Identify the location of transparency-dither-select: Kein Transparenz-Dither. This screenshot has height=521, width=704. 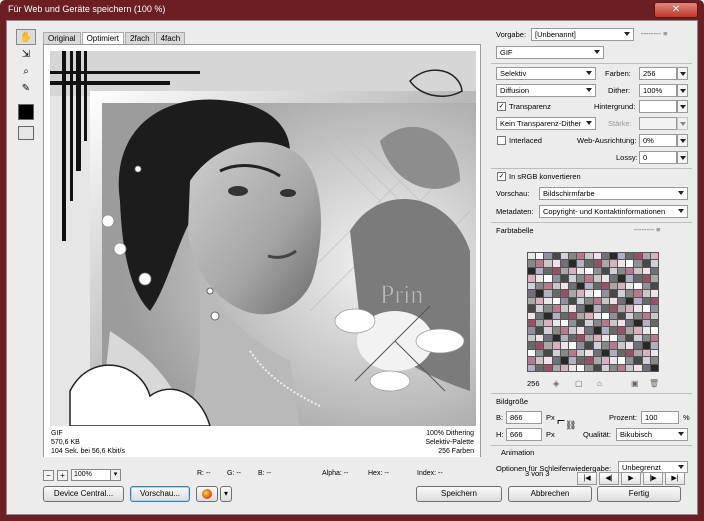
(546, 123).